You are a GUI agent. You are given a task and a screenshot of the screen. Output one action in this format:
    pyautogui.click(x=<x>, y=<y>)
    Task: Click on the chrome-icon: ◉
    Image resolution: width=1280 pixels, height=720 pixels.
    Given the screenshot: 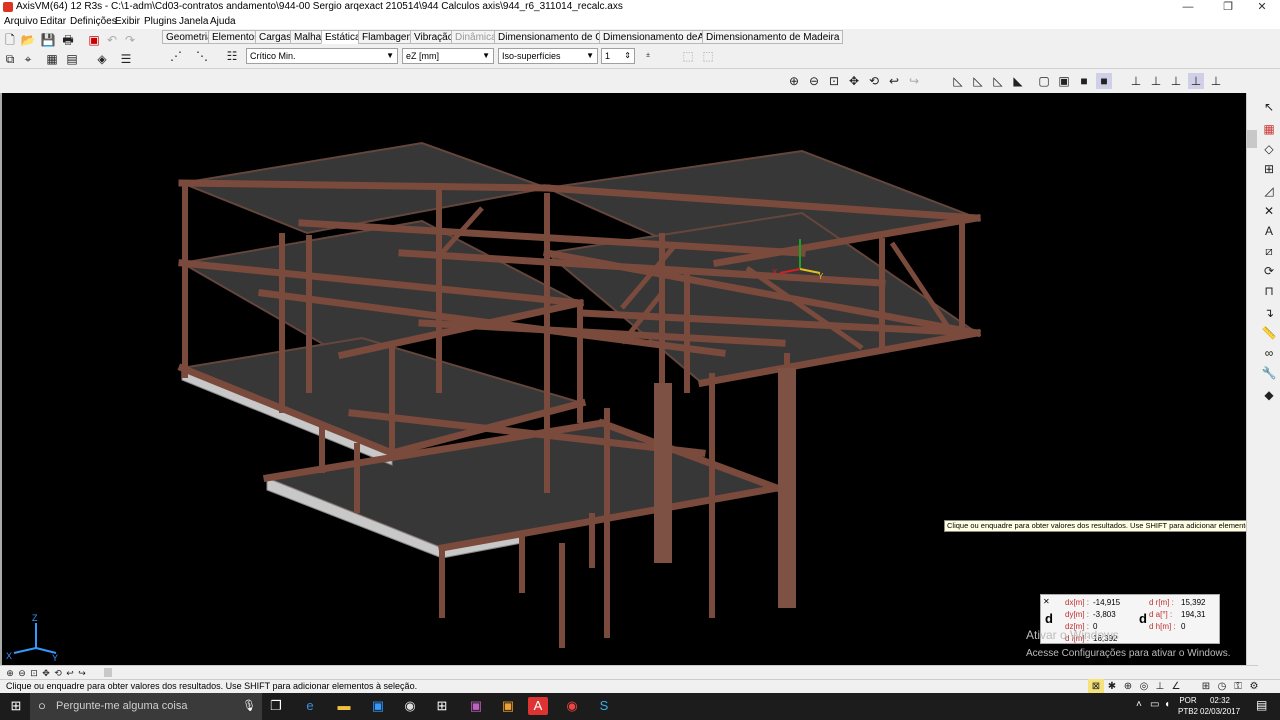 What is the action you would take?
    pyautogui.click(x=572, y=706)
    